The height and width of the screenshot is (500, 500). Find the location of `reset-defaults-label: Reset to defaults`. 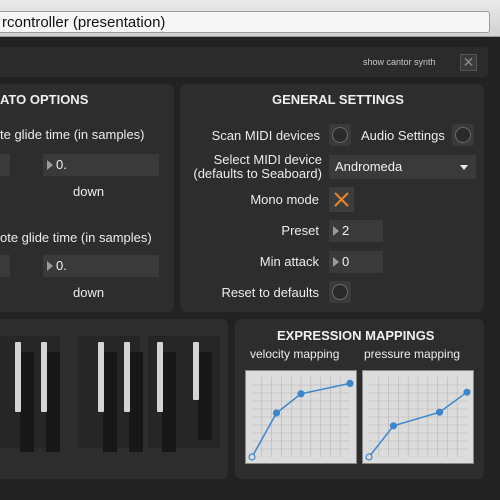

reset-defaults-label: Reset to defaults is located at coordinates (270, 292).